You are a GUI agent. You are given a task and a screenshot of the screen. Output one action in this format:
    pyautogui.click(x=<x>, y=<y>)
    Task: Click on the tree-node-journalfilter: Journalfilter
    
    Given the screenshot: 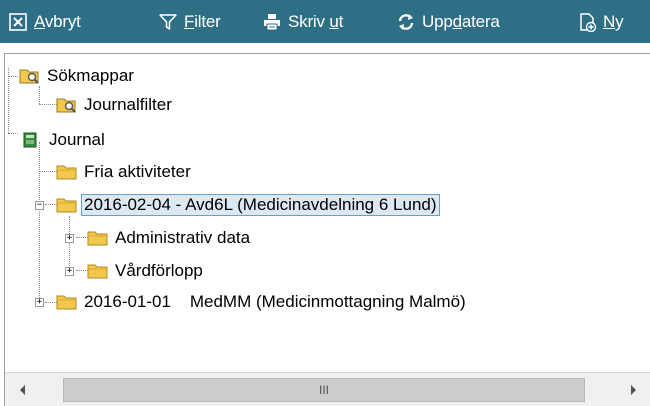 What is the action you would take?
    pyautogui.click(x=115, y=105)
    